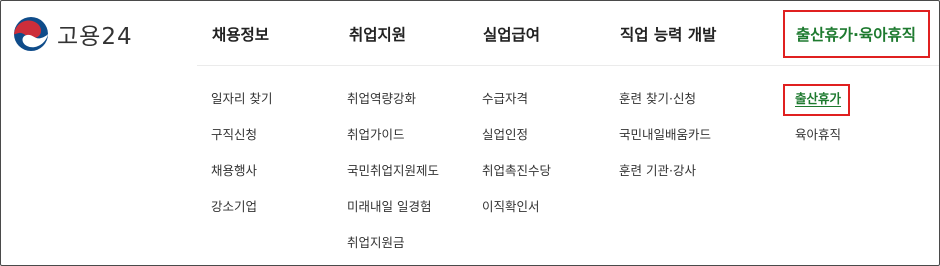  What do you see at coordinates (95, 37) in the screenshot?
I see `logo-text: 고용24` at bounding box center [95, 37].